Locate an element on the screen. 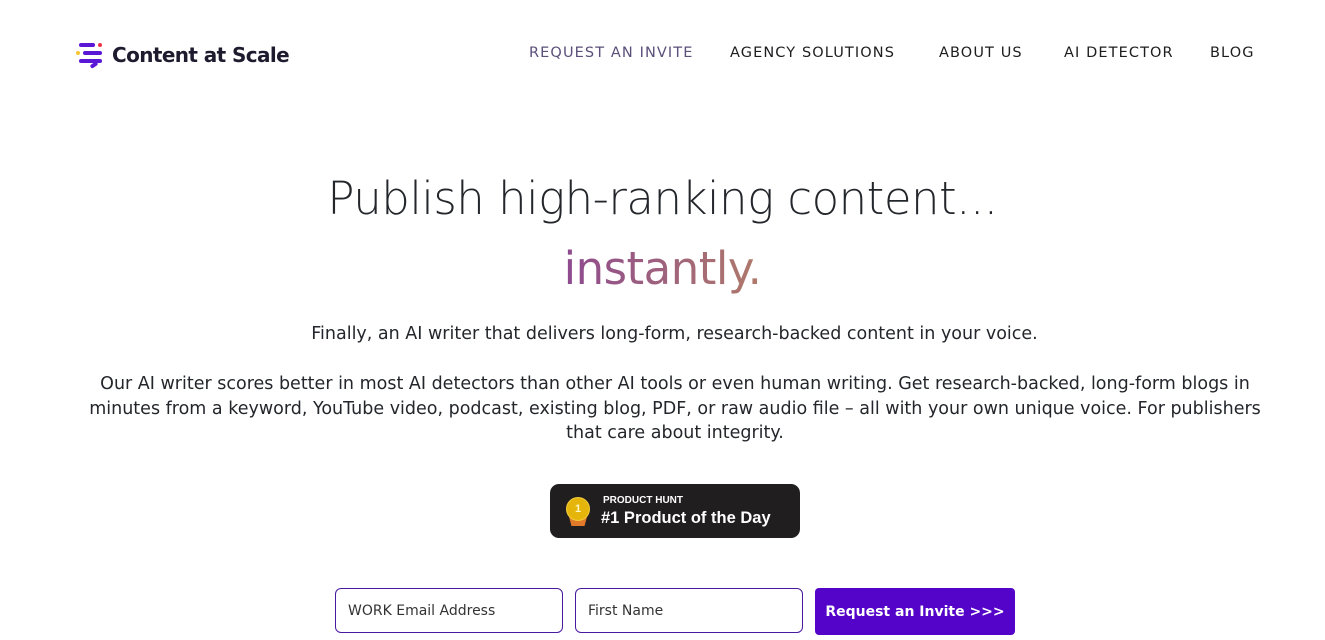  hero-subtitle-text: instantly. is located at coordinates (662, 268).